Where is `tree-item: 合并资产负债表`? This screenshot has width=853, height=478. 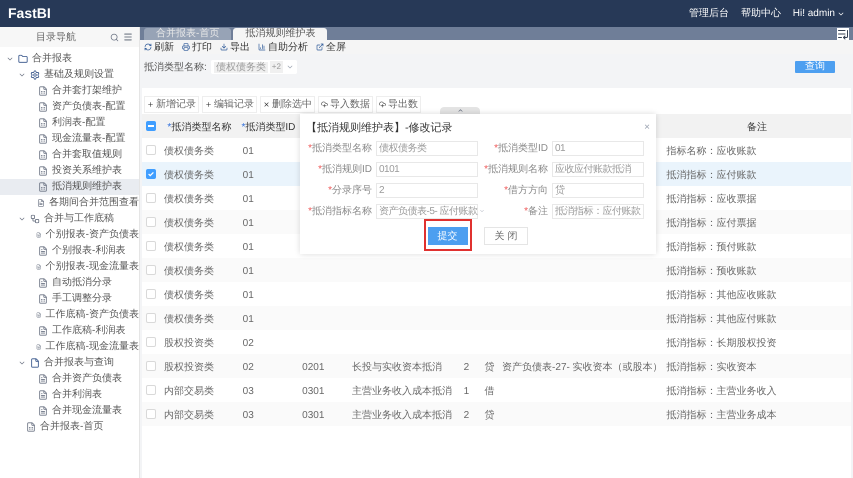 tree-item: 合并资产负债表 is located at coordinates (69, 379).